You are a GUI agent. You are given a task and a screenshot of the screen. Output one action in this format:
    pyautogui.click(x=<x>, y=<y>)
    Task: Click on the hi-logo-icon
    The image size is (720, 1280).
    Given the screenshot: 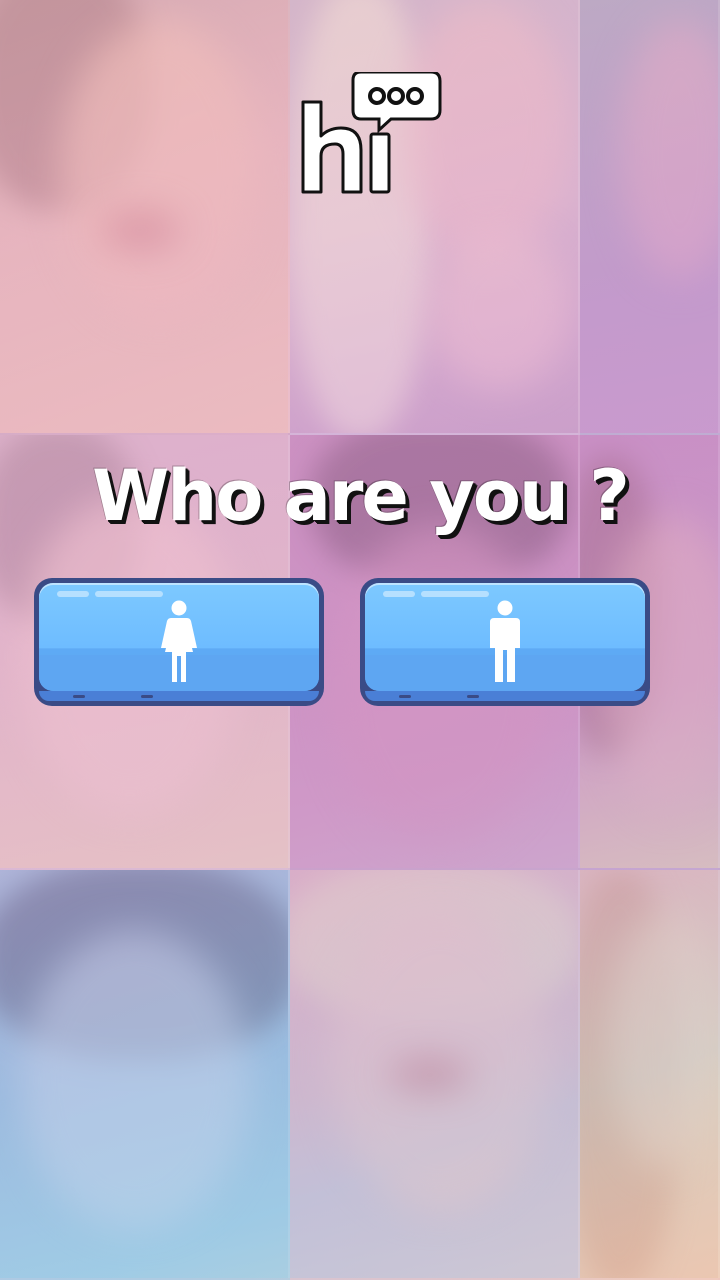 What is the action you would take?
    pyautogui.click(x=371, y=132)
    